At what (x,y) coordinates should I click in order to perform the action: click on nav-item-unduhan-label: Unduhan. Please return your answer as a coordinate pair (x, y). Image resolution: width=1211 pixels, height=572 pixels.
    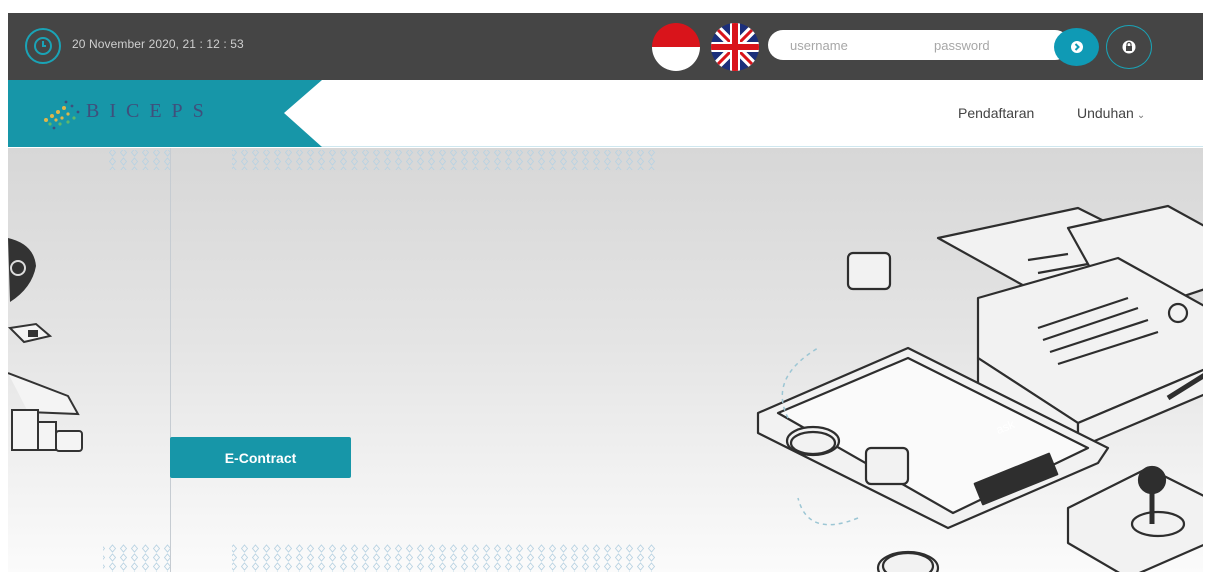
    Looking at the image, I should click on (1105, 113).